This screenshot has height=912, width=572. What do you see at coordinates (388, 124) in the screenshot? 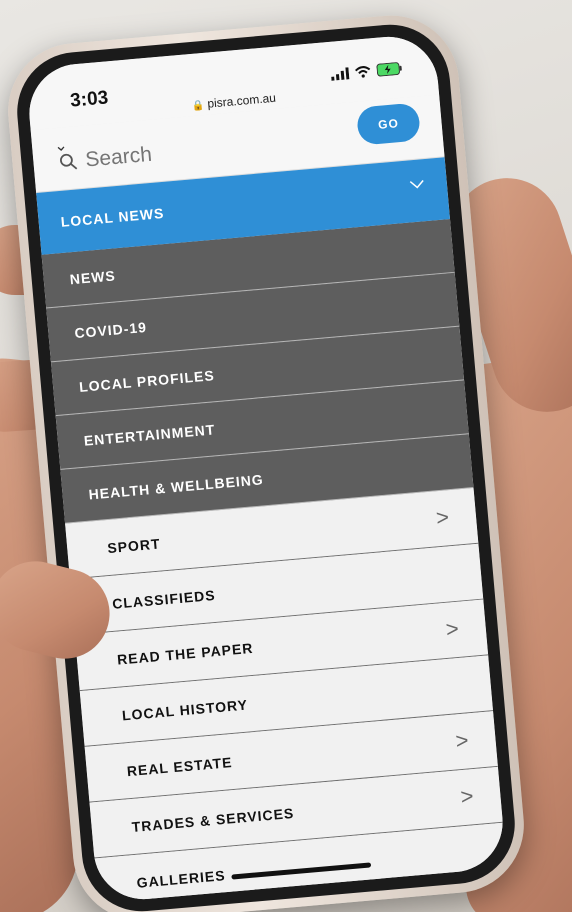
I see `go-button: GO` at bounding box center [388, 124].